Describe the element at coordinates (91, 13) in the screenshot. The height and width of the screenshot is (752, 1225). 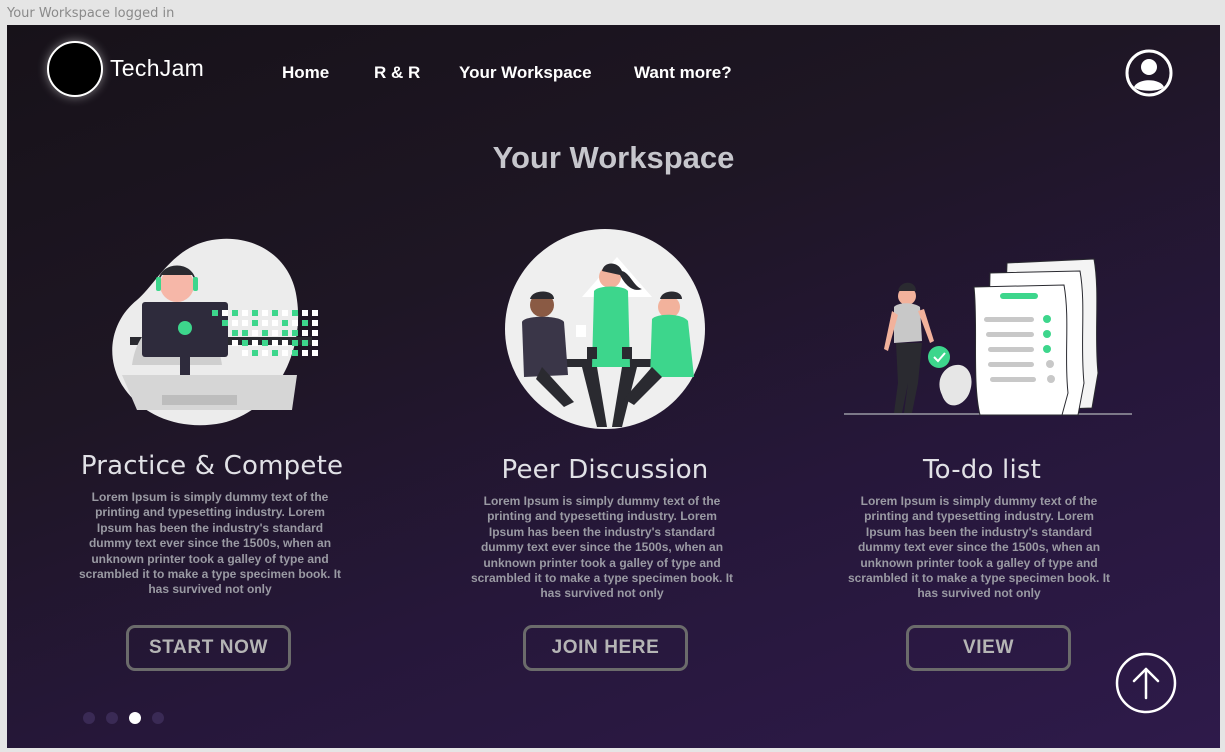
I see `frame-label: Your Workspace logged in` at that location.